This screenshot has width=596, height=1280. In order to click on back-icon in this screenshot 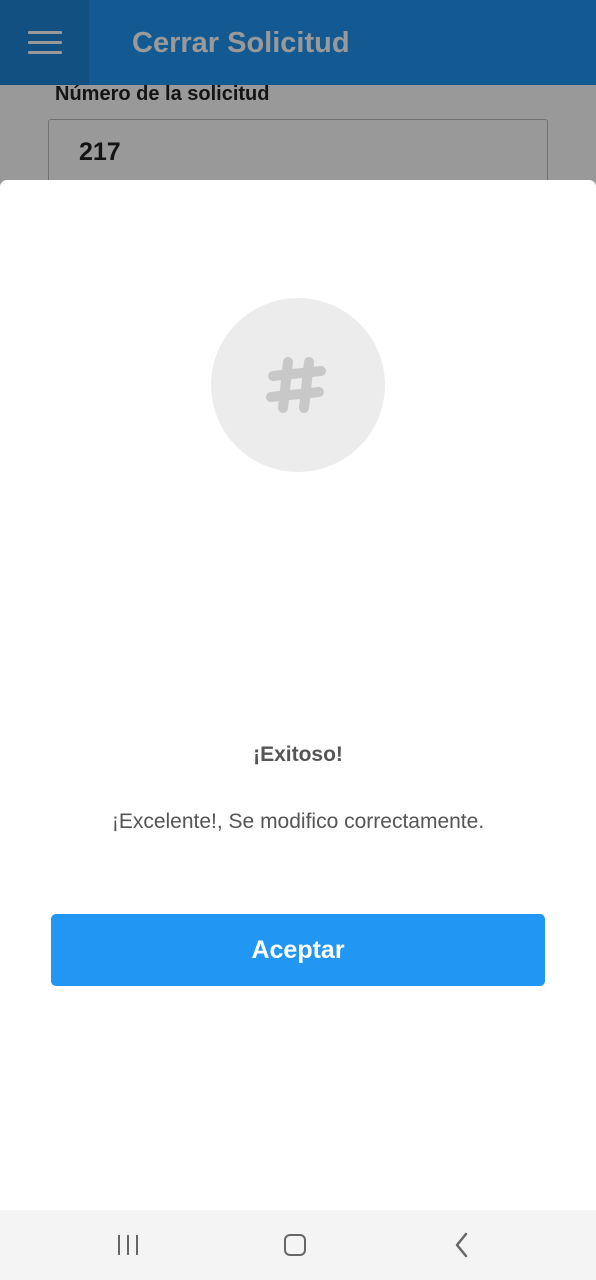, I will do `click(461, 1245)`.